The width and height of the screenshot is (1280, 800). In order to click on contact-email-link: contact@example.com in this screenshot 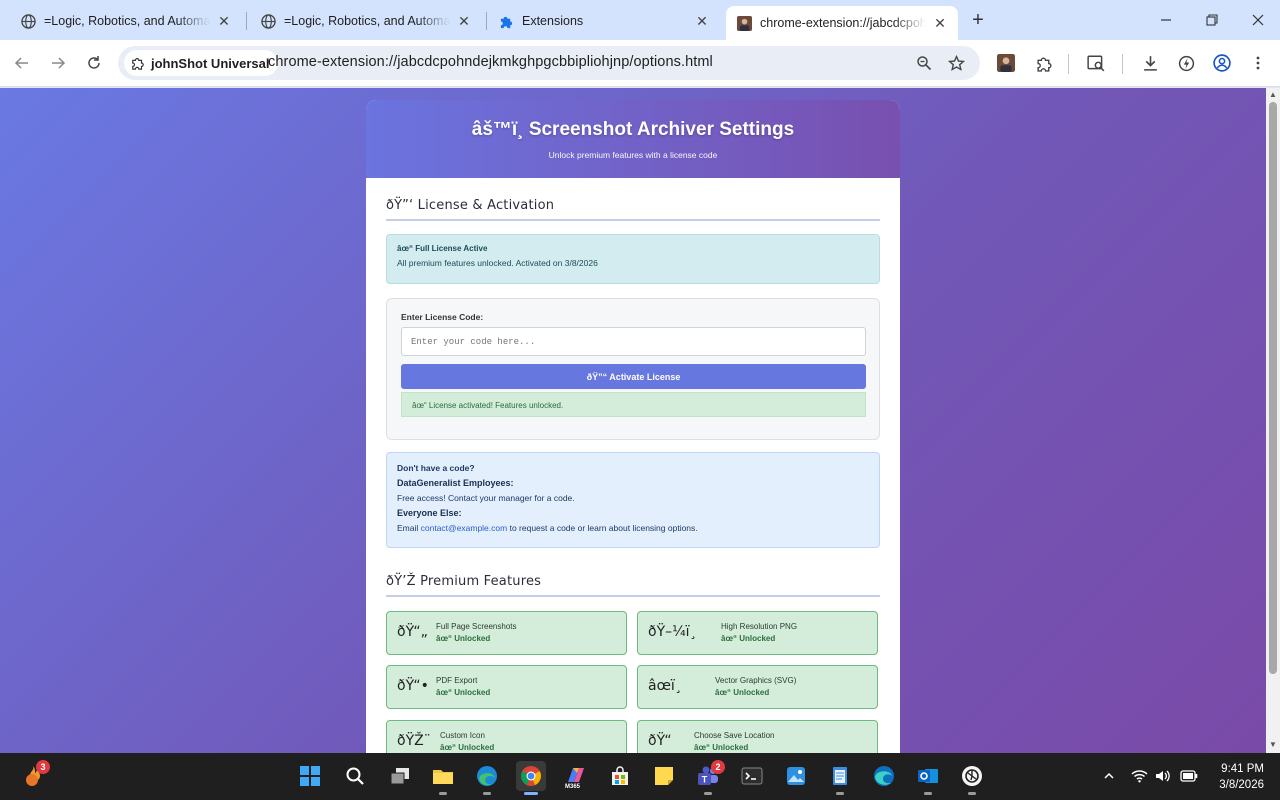, I will do `click(464, 528)`.